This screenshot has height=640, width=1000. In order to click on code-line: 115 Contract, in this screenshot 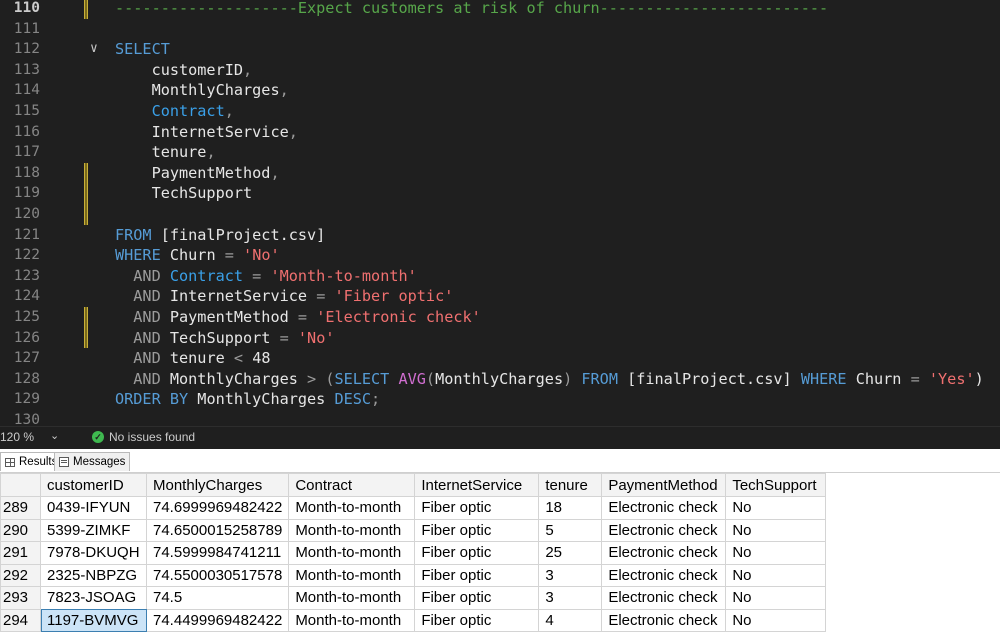, I will do `click(500, 111)`.